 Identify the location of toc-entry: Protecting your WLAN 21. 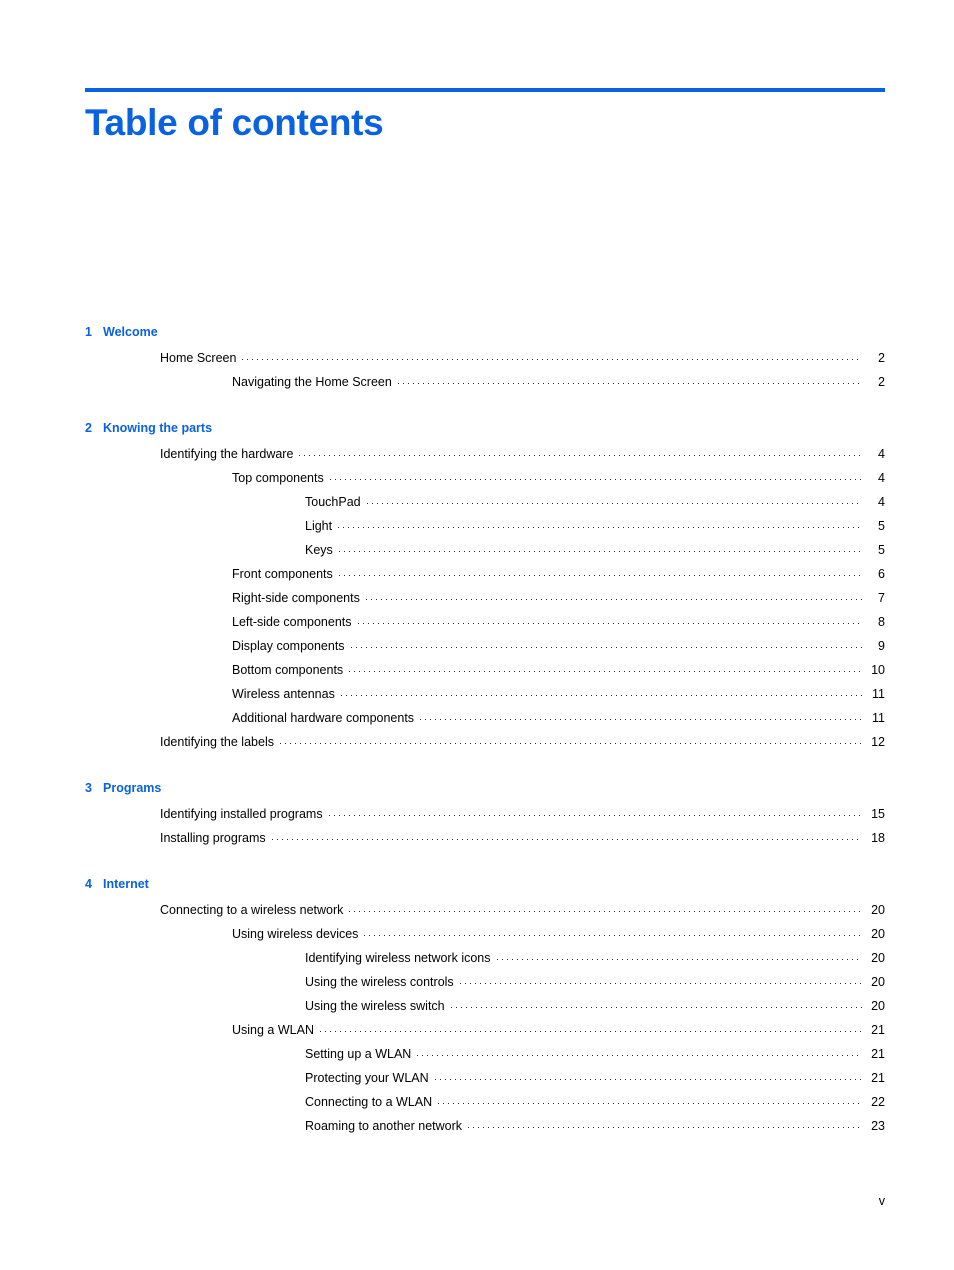
(595, 1078).